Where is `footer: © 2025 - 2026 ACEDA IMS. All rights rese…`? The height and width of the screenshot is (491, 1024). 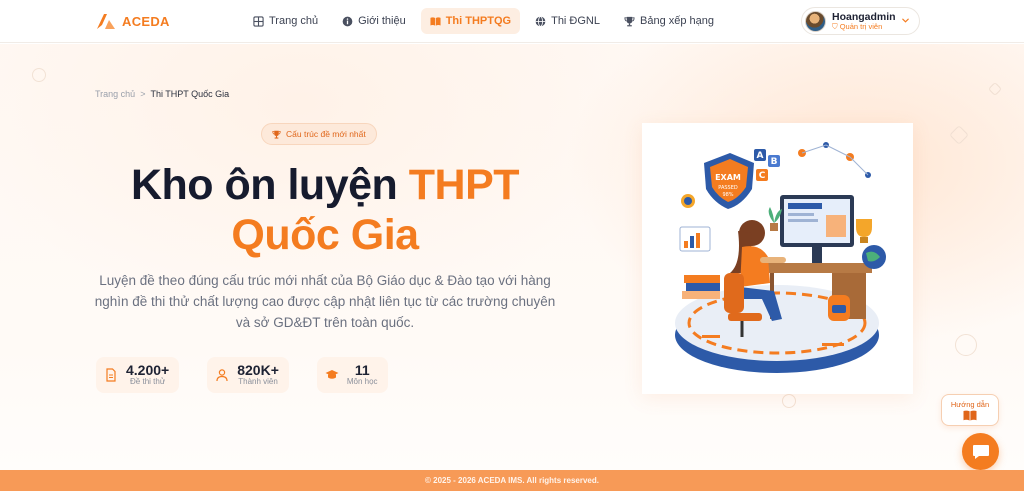
footer: © 2025 - 2026 ACEDA IMS. All rights rese… is located at coordinates (512, 480).